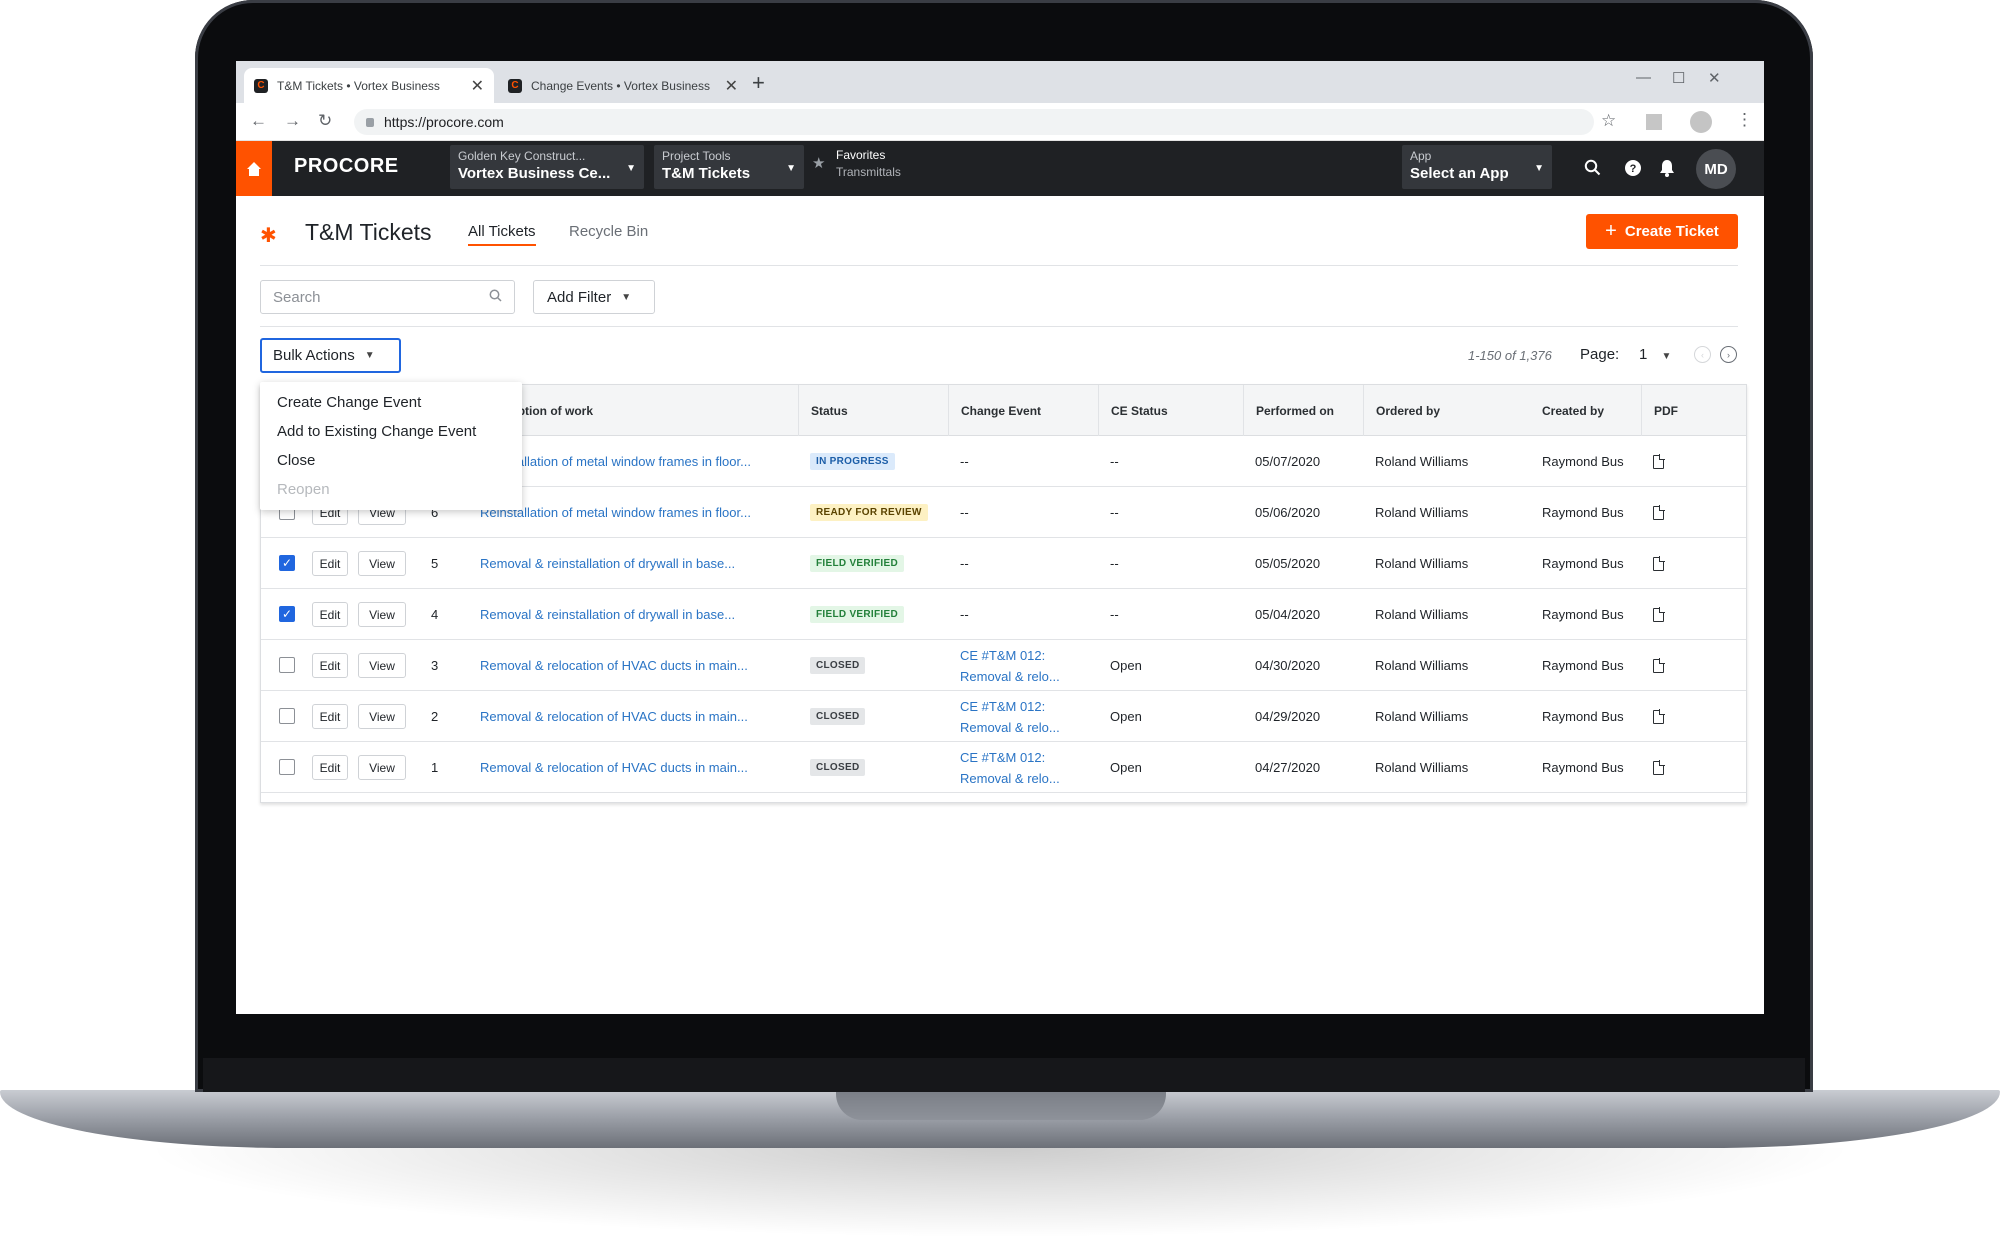  Describe the element at coordinates (1446, 410) in the screenshot. I see `column-header-ordered-by: Ordered by` at that location.